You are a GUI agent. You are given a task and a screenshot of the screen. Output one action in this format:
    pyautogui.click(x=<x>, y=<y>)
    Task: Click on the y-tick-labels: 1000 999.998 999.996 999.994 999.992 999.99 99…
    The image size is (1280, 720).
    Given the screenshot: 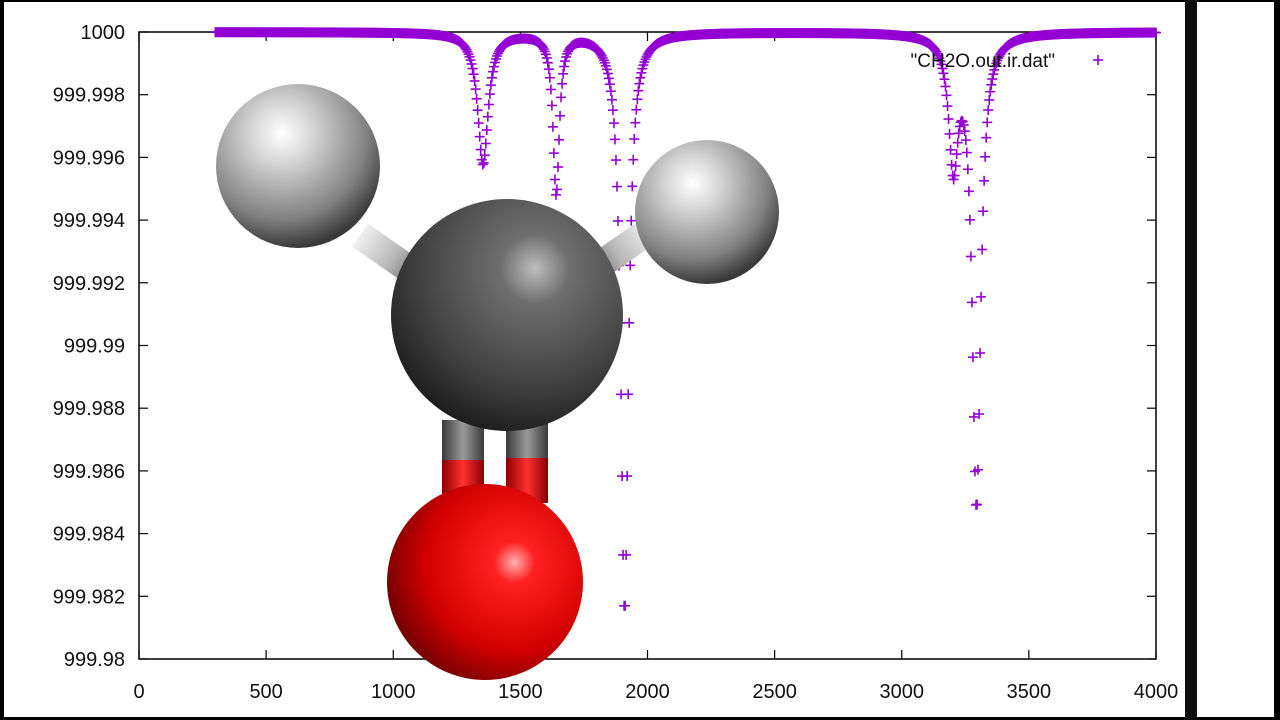 What is the action you would take?
    pyautogui.click(x=89, y=346)
    